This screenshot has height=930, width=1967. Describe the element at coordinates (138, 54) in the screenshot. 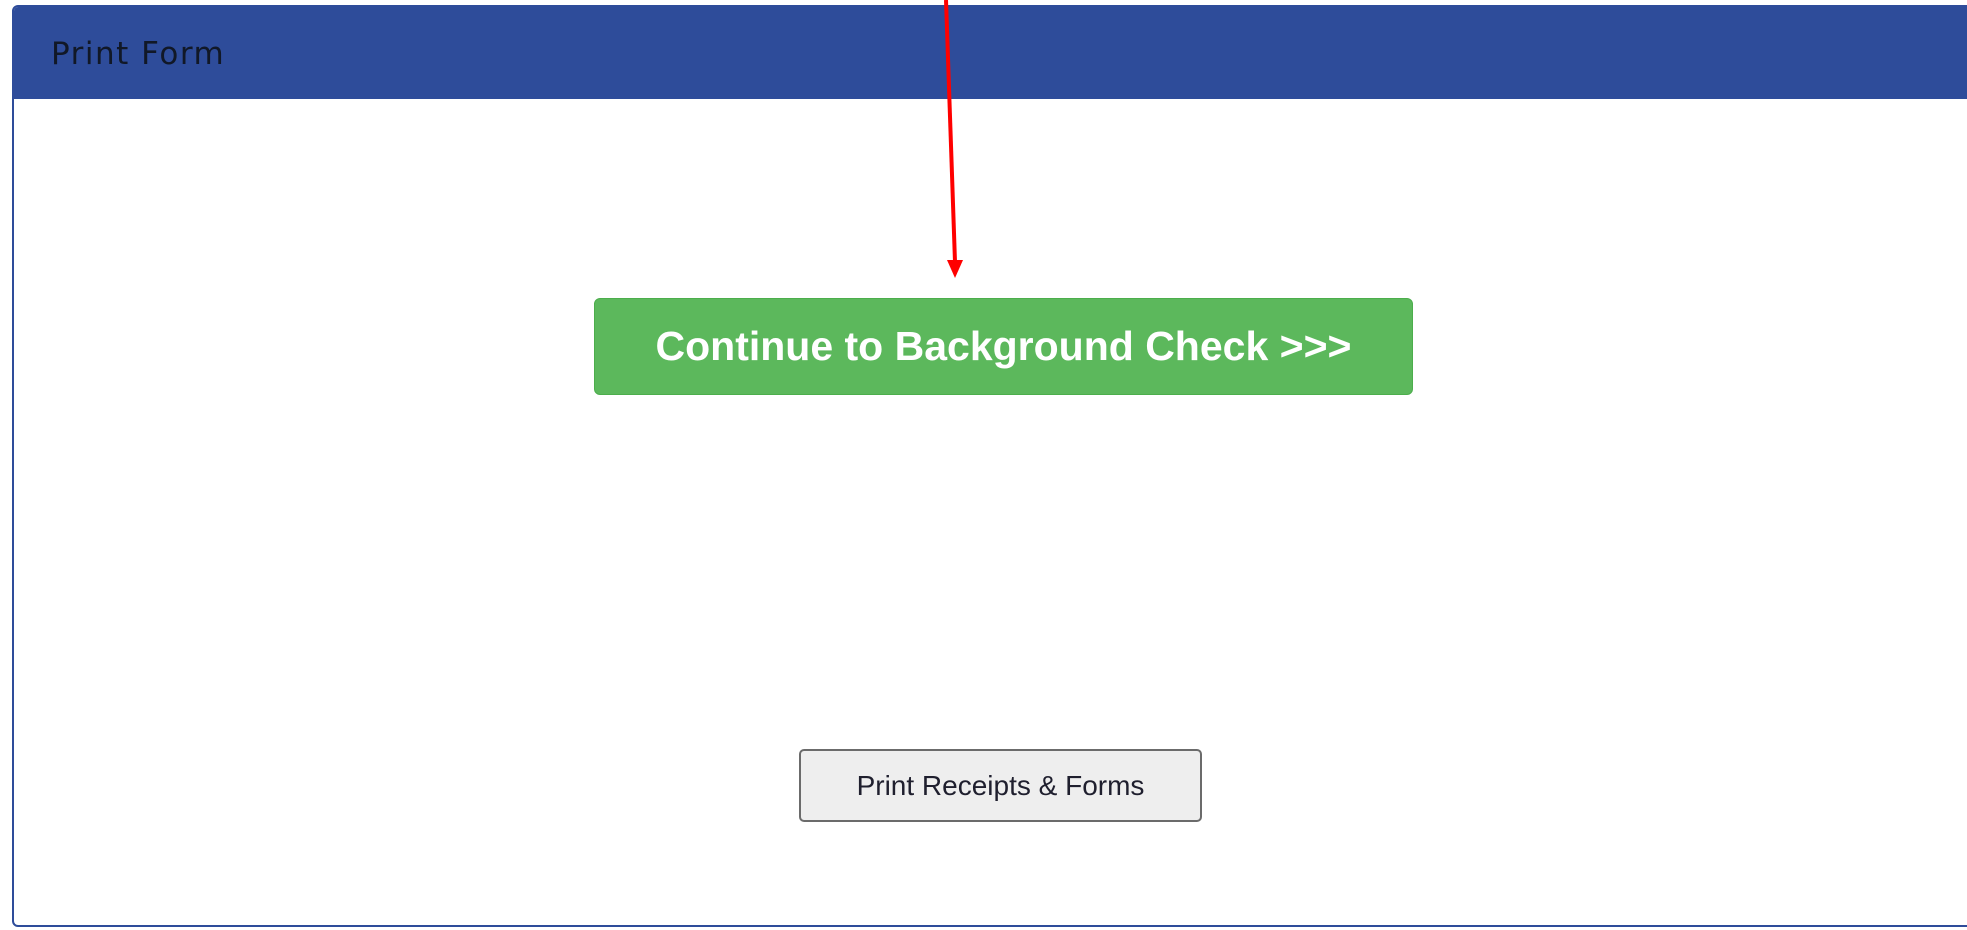

I see `panel-title: Print Form` at that location.